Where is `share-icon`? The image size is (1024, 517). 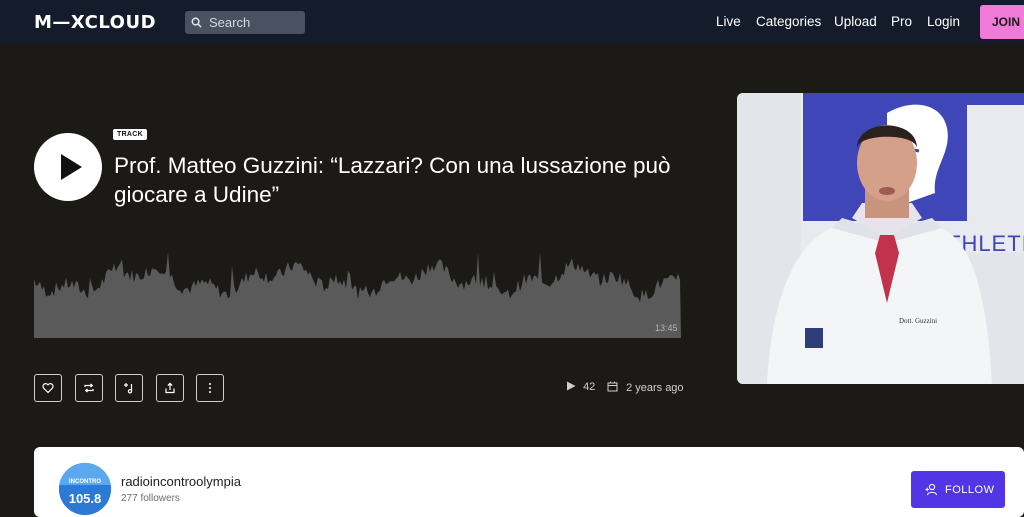 share-icon is located at coordinates (170, 388).